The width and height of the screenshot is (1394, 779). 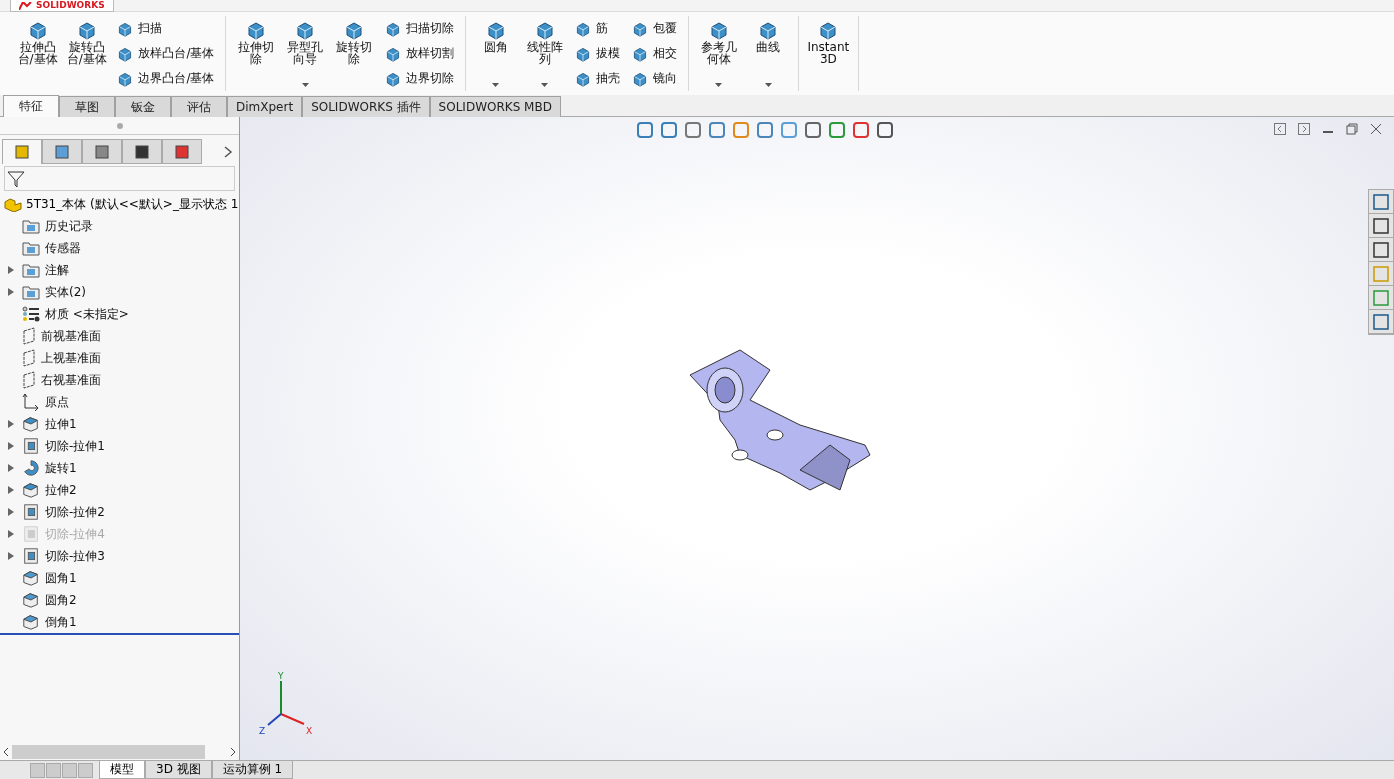 What do you see at coordinates (49, 578) in the screenshot?
I see `tree-item: 圆角1` at bounding box center [49, 578].